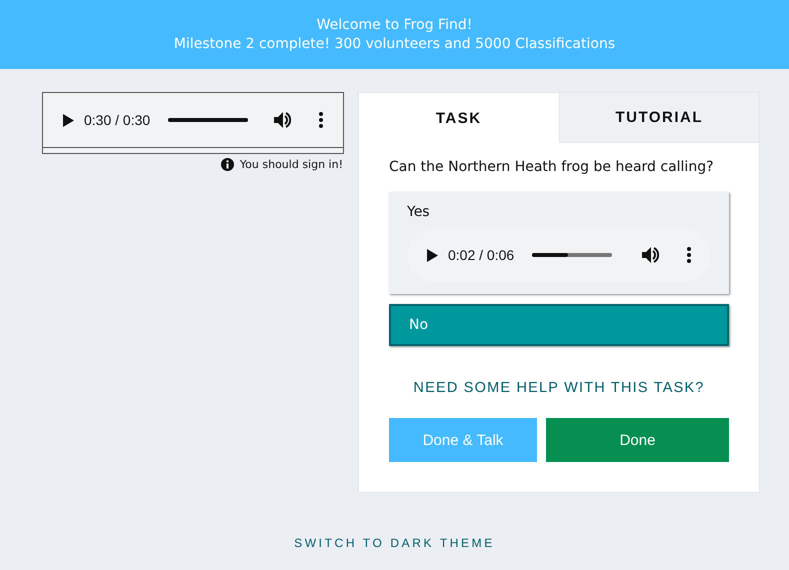 The width and height of the screenshot is (789, 570). I want to click on answer-option: No, so click(559, 325).